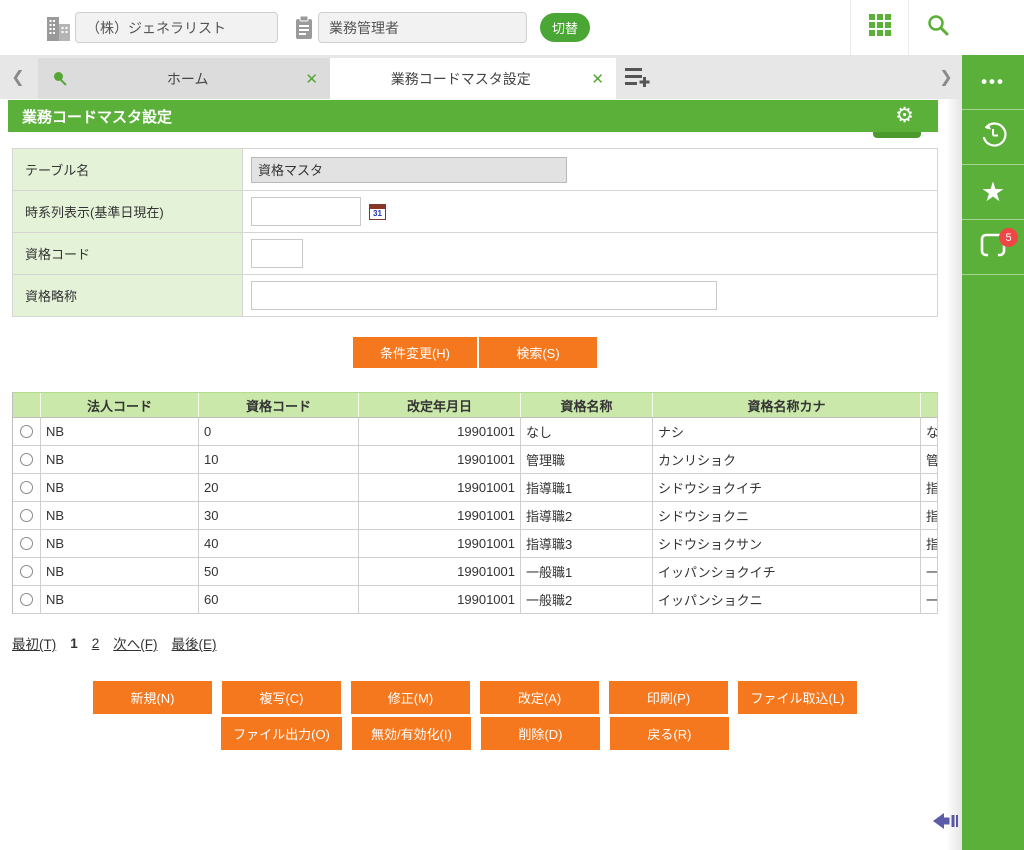 Image resolution: width=1024 pixels, height=850 pixels. Describe the element at coordinates (377, 211) in the screenshot. I see `calendar-icon: 31` at that location.